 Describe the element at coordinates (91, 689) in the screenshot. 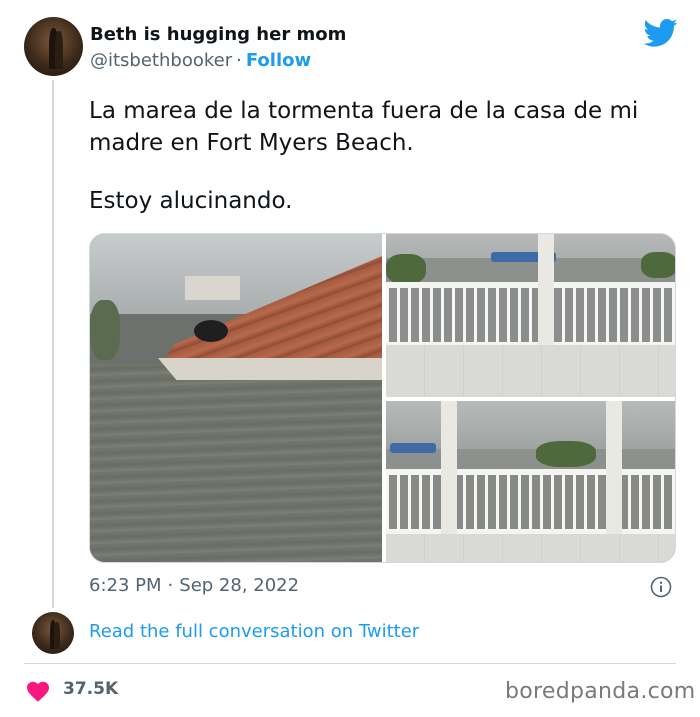

I see `like-count: 37.5K` at that location.